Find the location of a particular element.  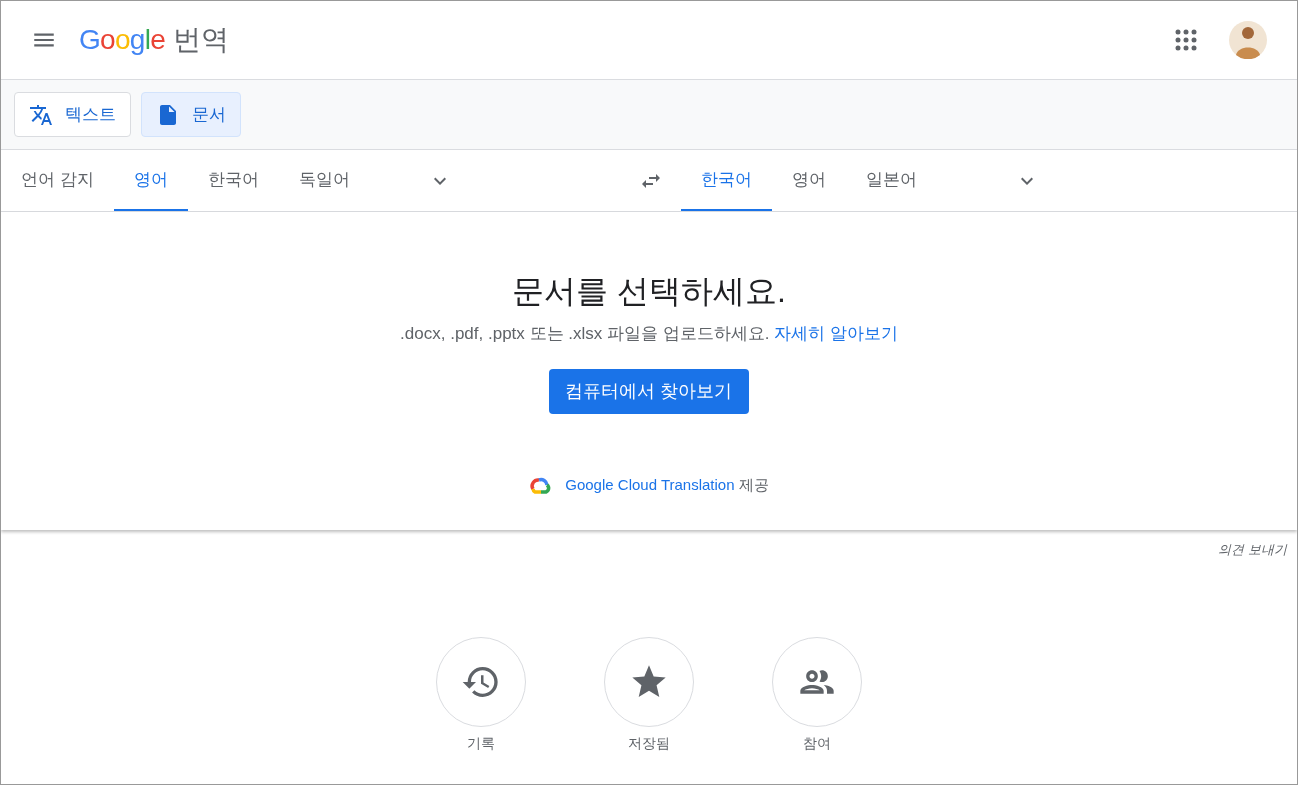

learn-more-link: 자세히 알아보기 is located at coordinates (836, 333).